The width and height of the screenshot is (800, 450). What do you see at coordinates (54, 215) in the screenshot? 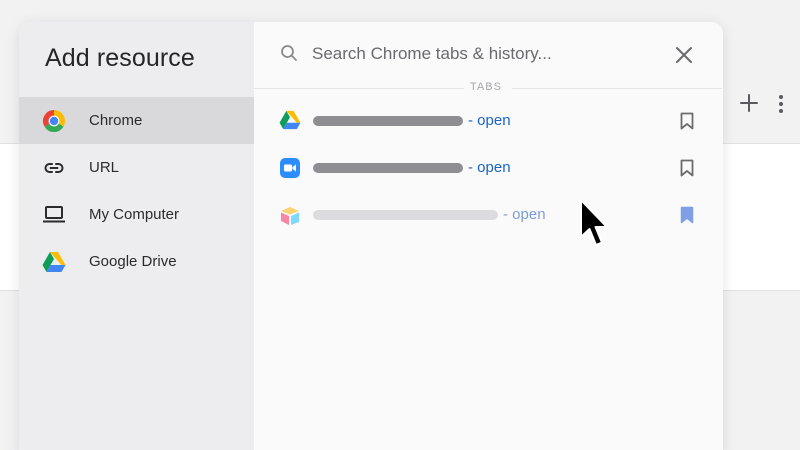
I see `laptop-icon` at bounding box center [54, 215].